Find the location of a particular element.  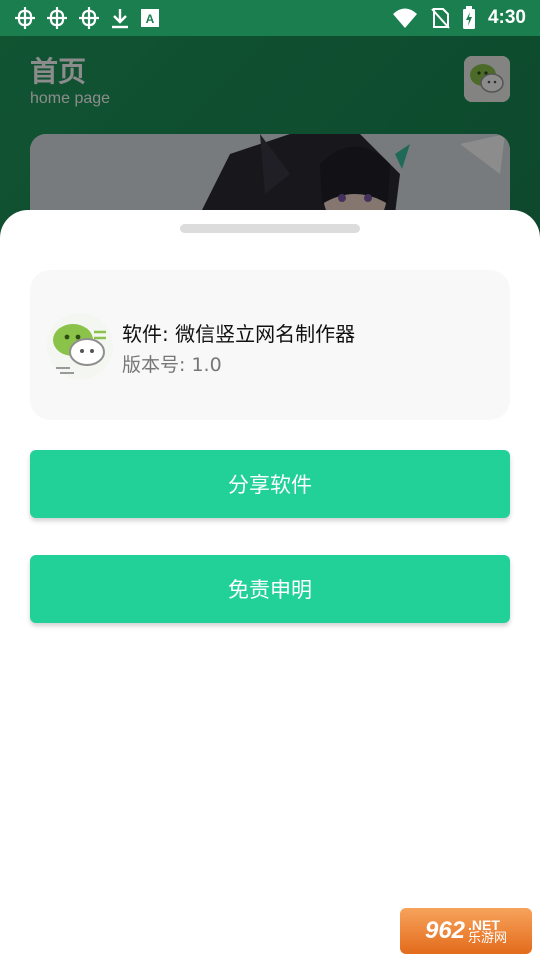

wechat-app-icon is located at coordinates (80, 346).